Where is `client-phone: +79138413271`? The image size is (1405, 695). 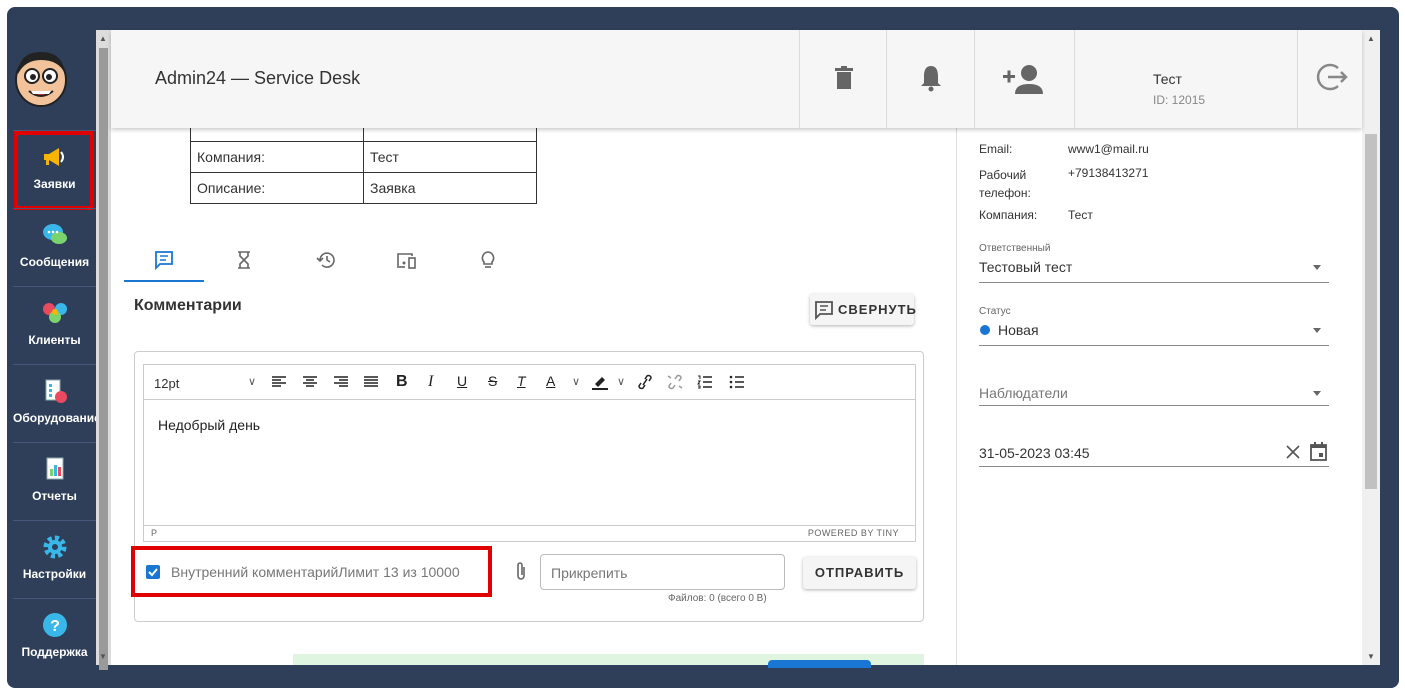 client-phone: +79138413271 is located at coordinates (1108, 173).